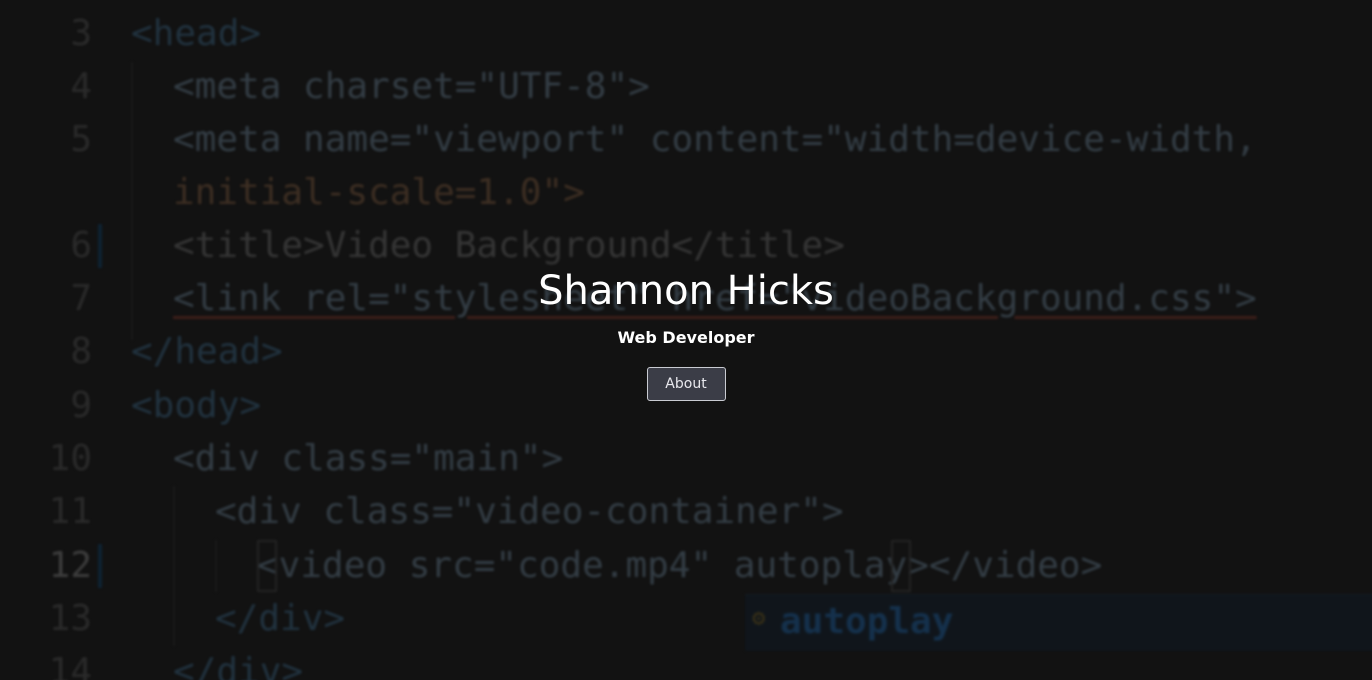 The image size is (1372, 680). Describe the element at coordinates (686, 291) in the screenshot. I see `hero-name: Shannon Hicks` at that location.